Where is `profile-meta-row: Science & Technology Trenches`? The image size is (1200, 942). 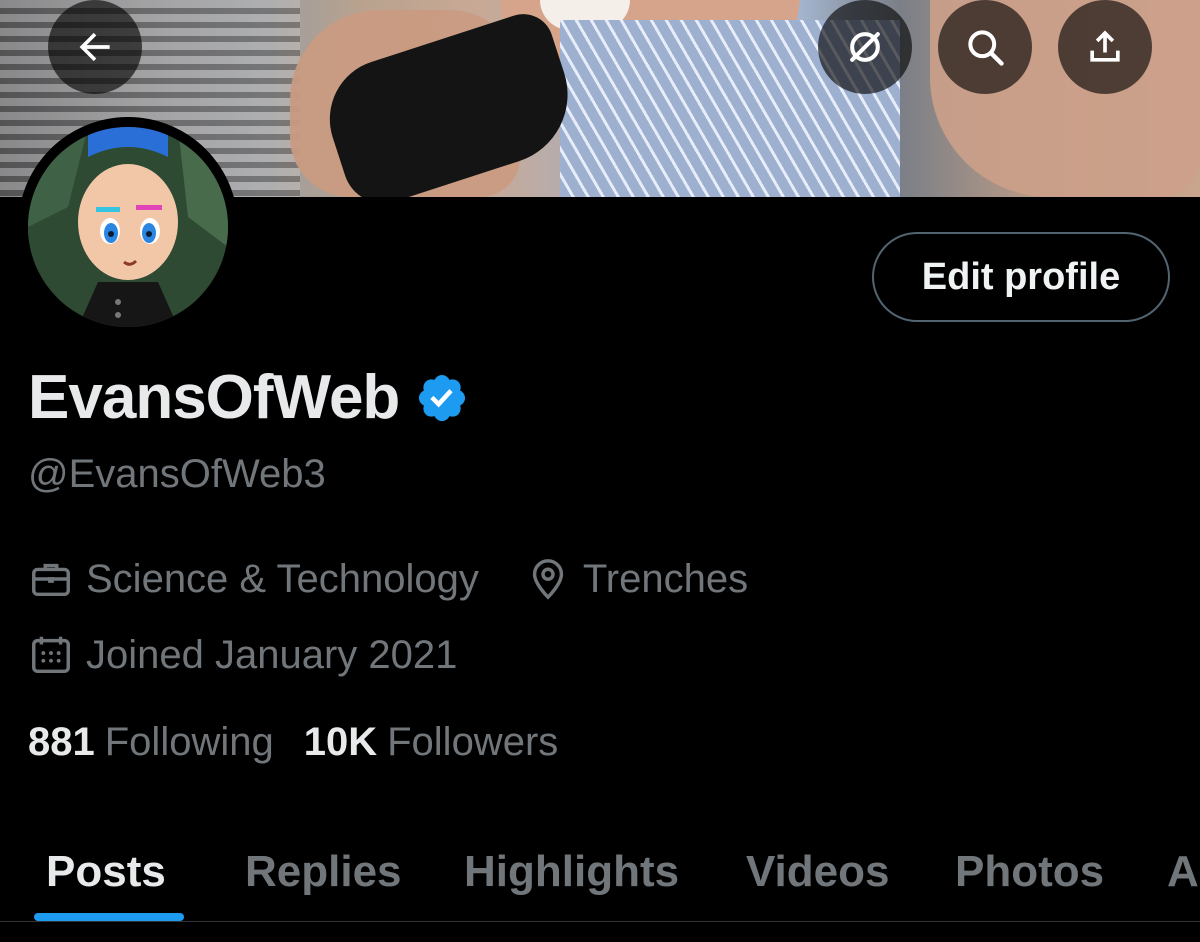
profile-meta-row: Science & Technology Trenches is located at coordinates (411, 579).